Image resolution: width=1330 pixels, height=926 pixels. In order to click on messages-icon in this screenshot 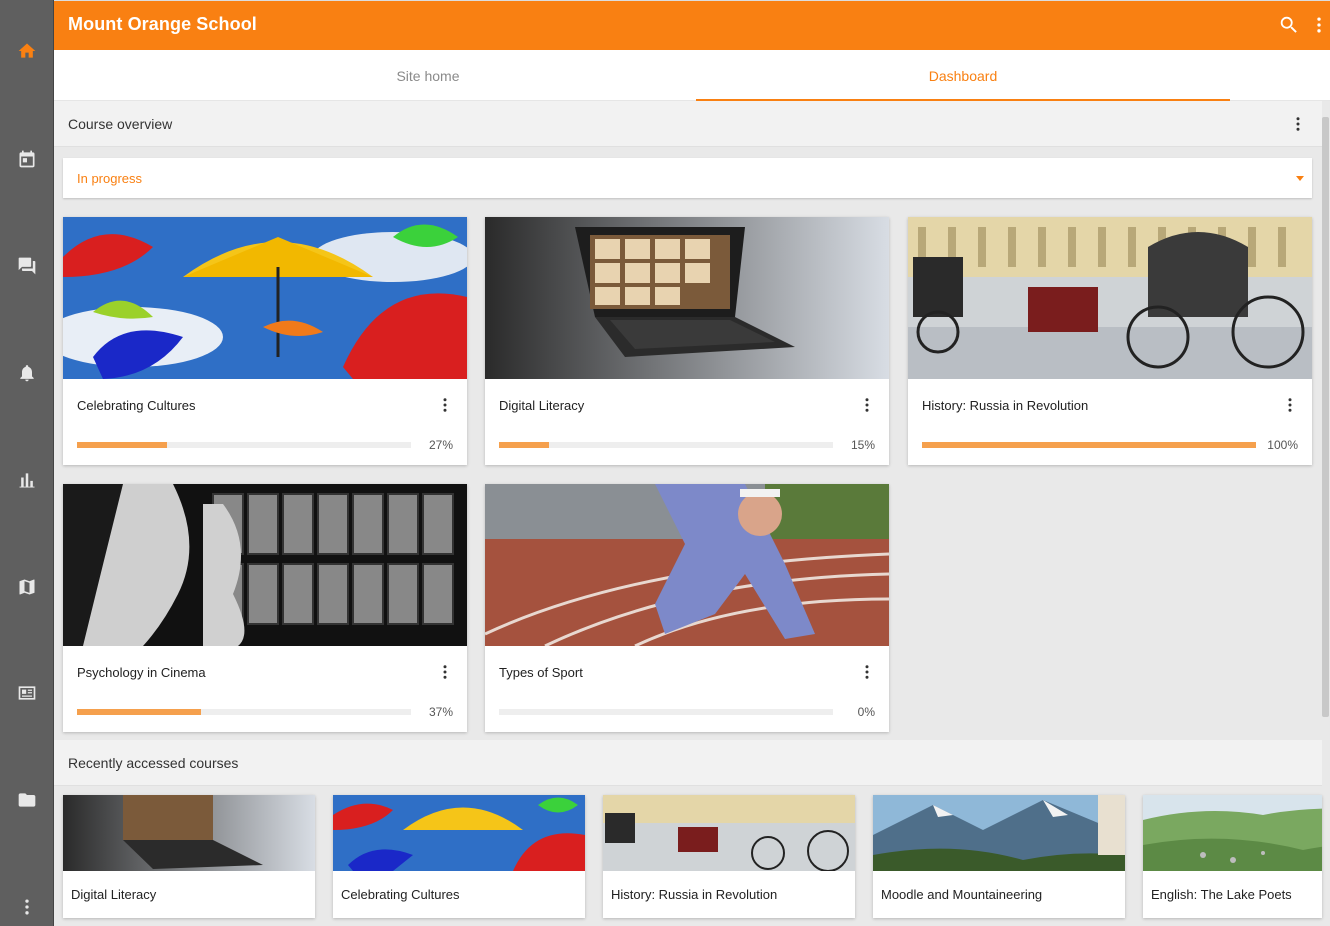, I will do `click(27, 266)`.